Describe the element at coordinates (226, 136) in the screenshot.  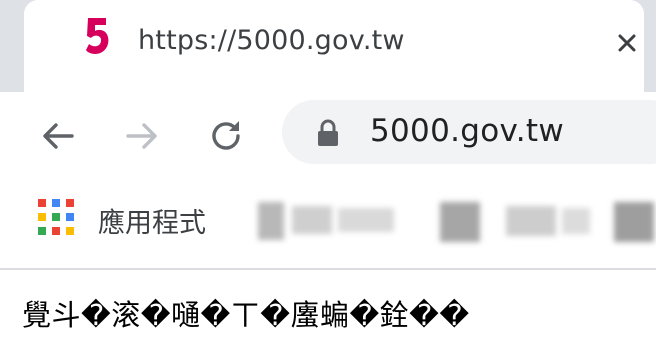
I see `reload-icon` at that location.